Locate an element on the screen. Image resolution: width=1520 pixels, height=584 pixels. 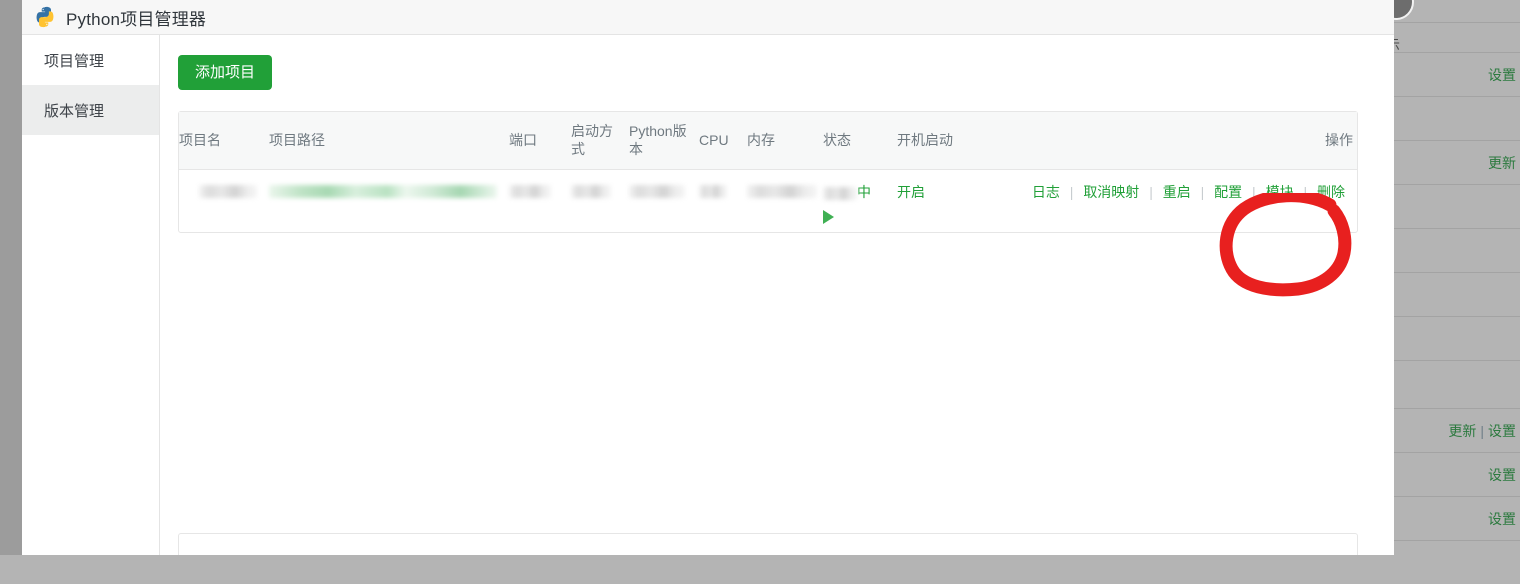
python-logo-icon is located at coordinates (45, 17).